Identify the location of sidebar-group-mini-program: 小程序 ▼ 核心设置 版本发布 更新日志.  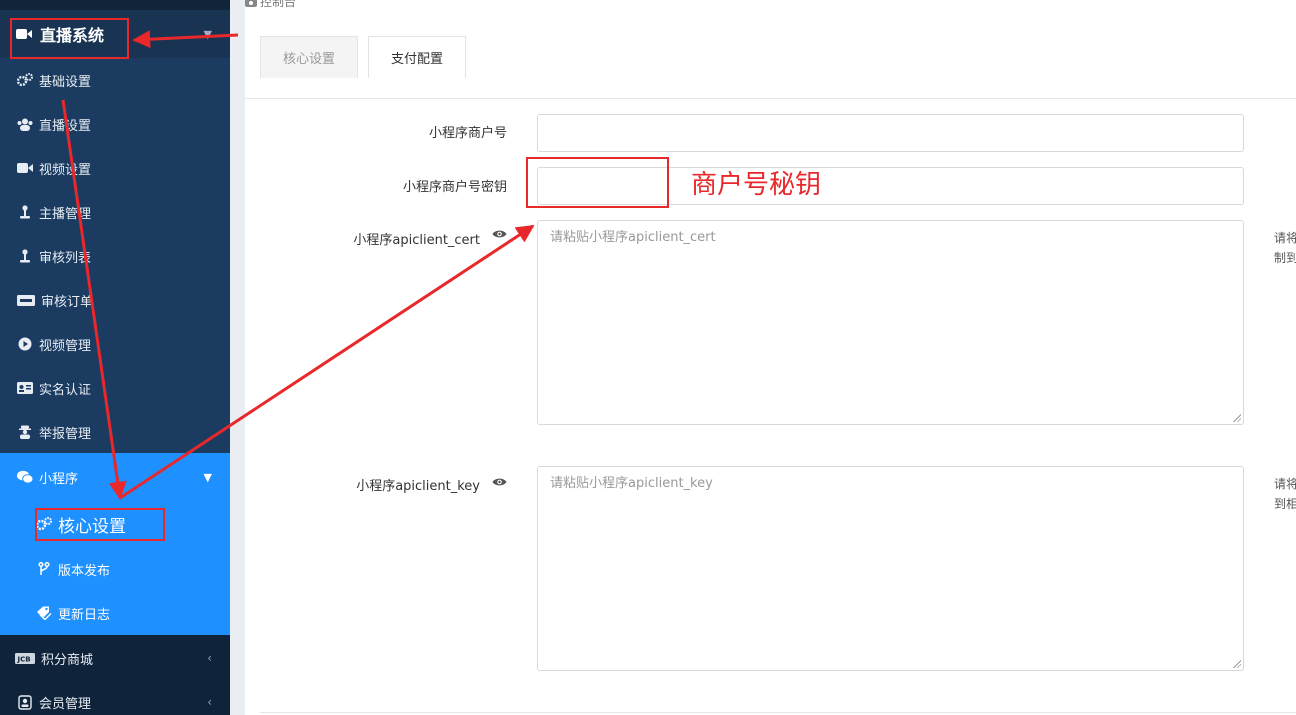
(115, 544).